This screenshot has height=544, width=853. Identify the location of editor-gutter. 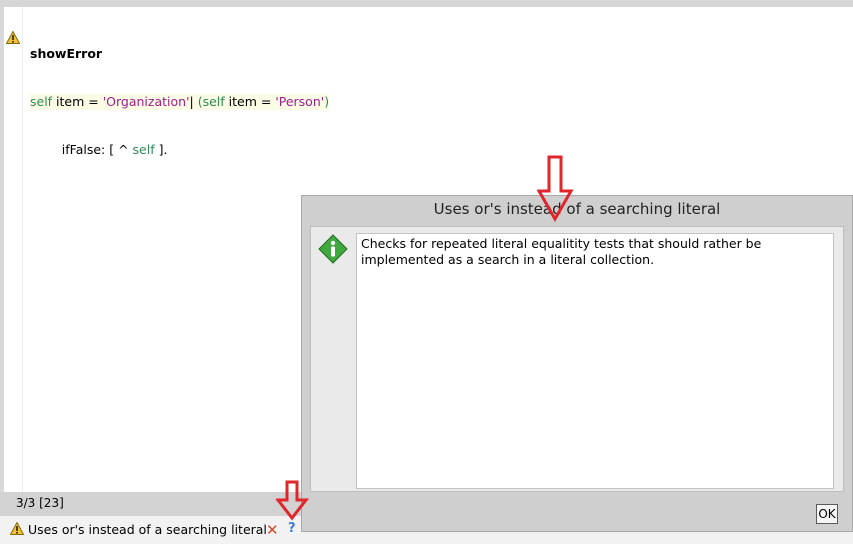
(2, 249).